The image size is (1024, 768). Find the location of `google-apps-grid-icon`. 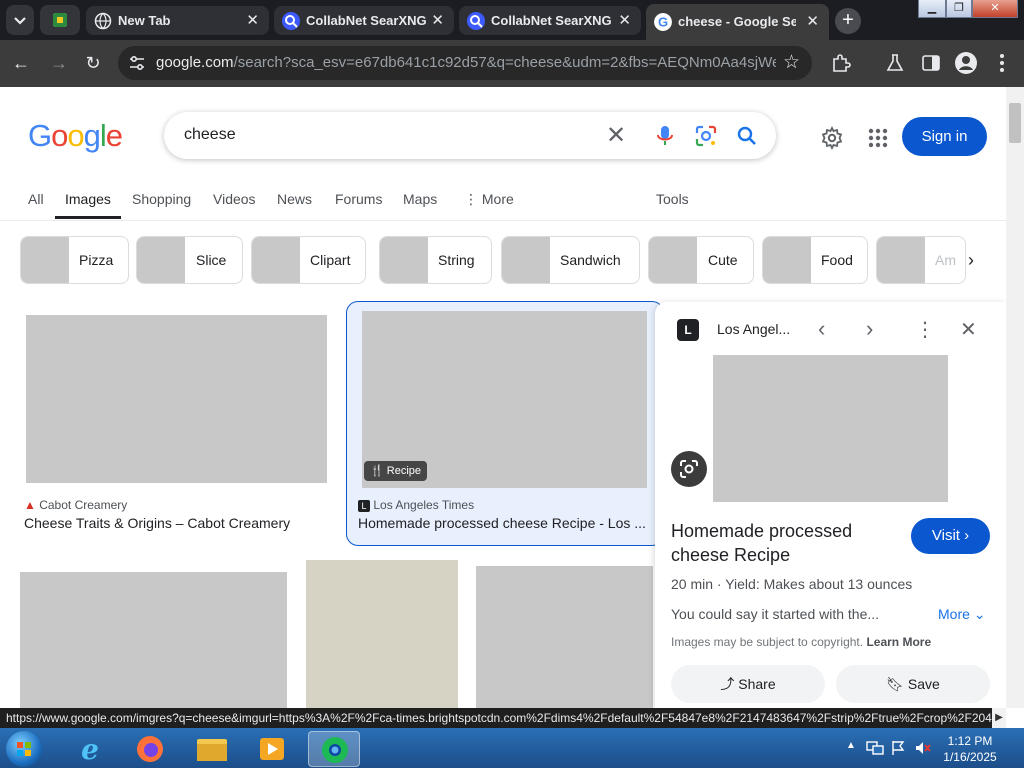

google-apps-grid-icon is located at coordinates (878, 138).